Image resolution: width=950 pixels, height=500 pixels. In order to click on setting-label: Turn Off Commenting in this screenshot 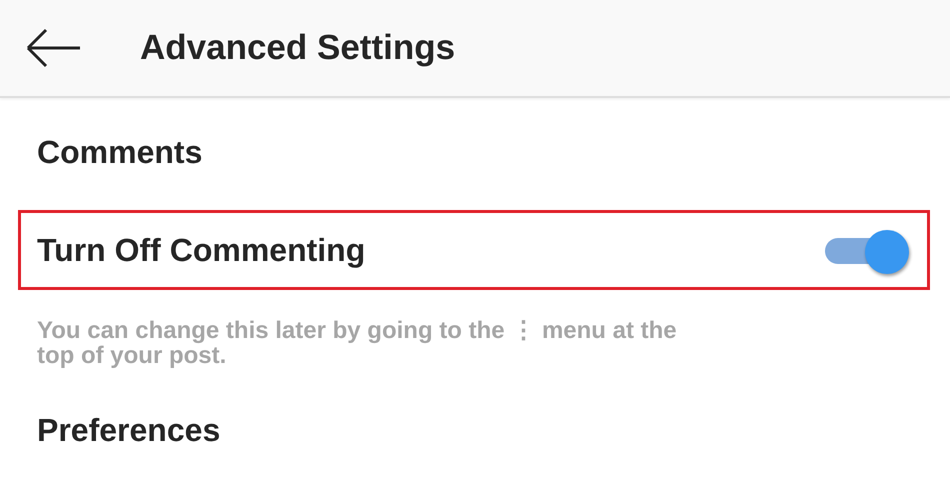, I will do `click(201, 250)`.